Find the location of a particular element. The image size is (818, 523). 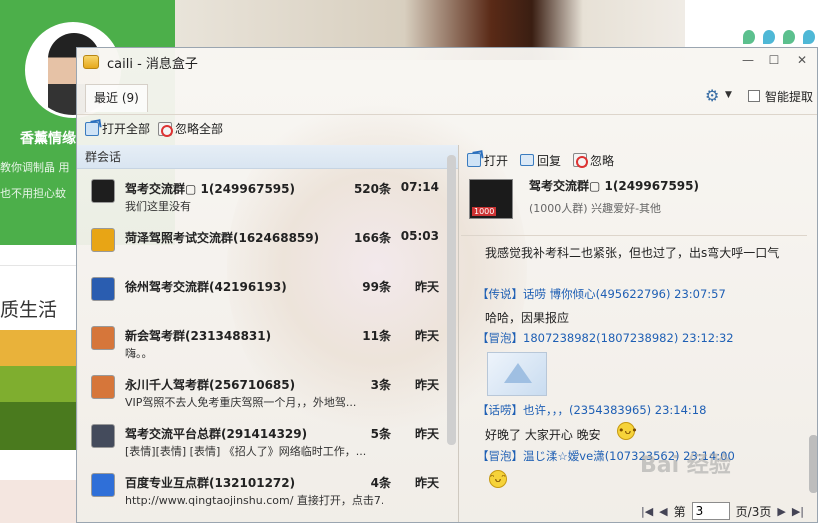

group-name: 永川千人驾考群(256710685) is located at coordinates (210, 385).